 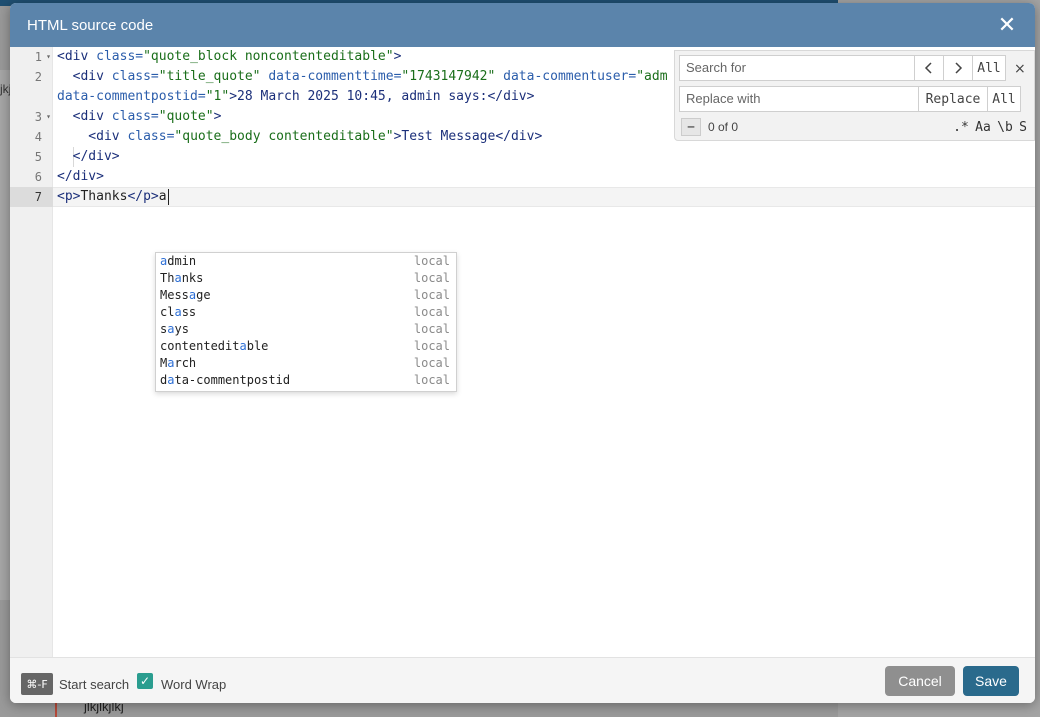 What do you see at coordinates (94, 684) in the screenshot?
I see `start-search-label: Start search` at bounding box center [94, 684].